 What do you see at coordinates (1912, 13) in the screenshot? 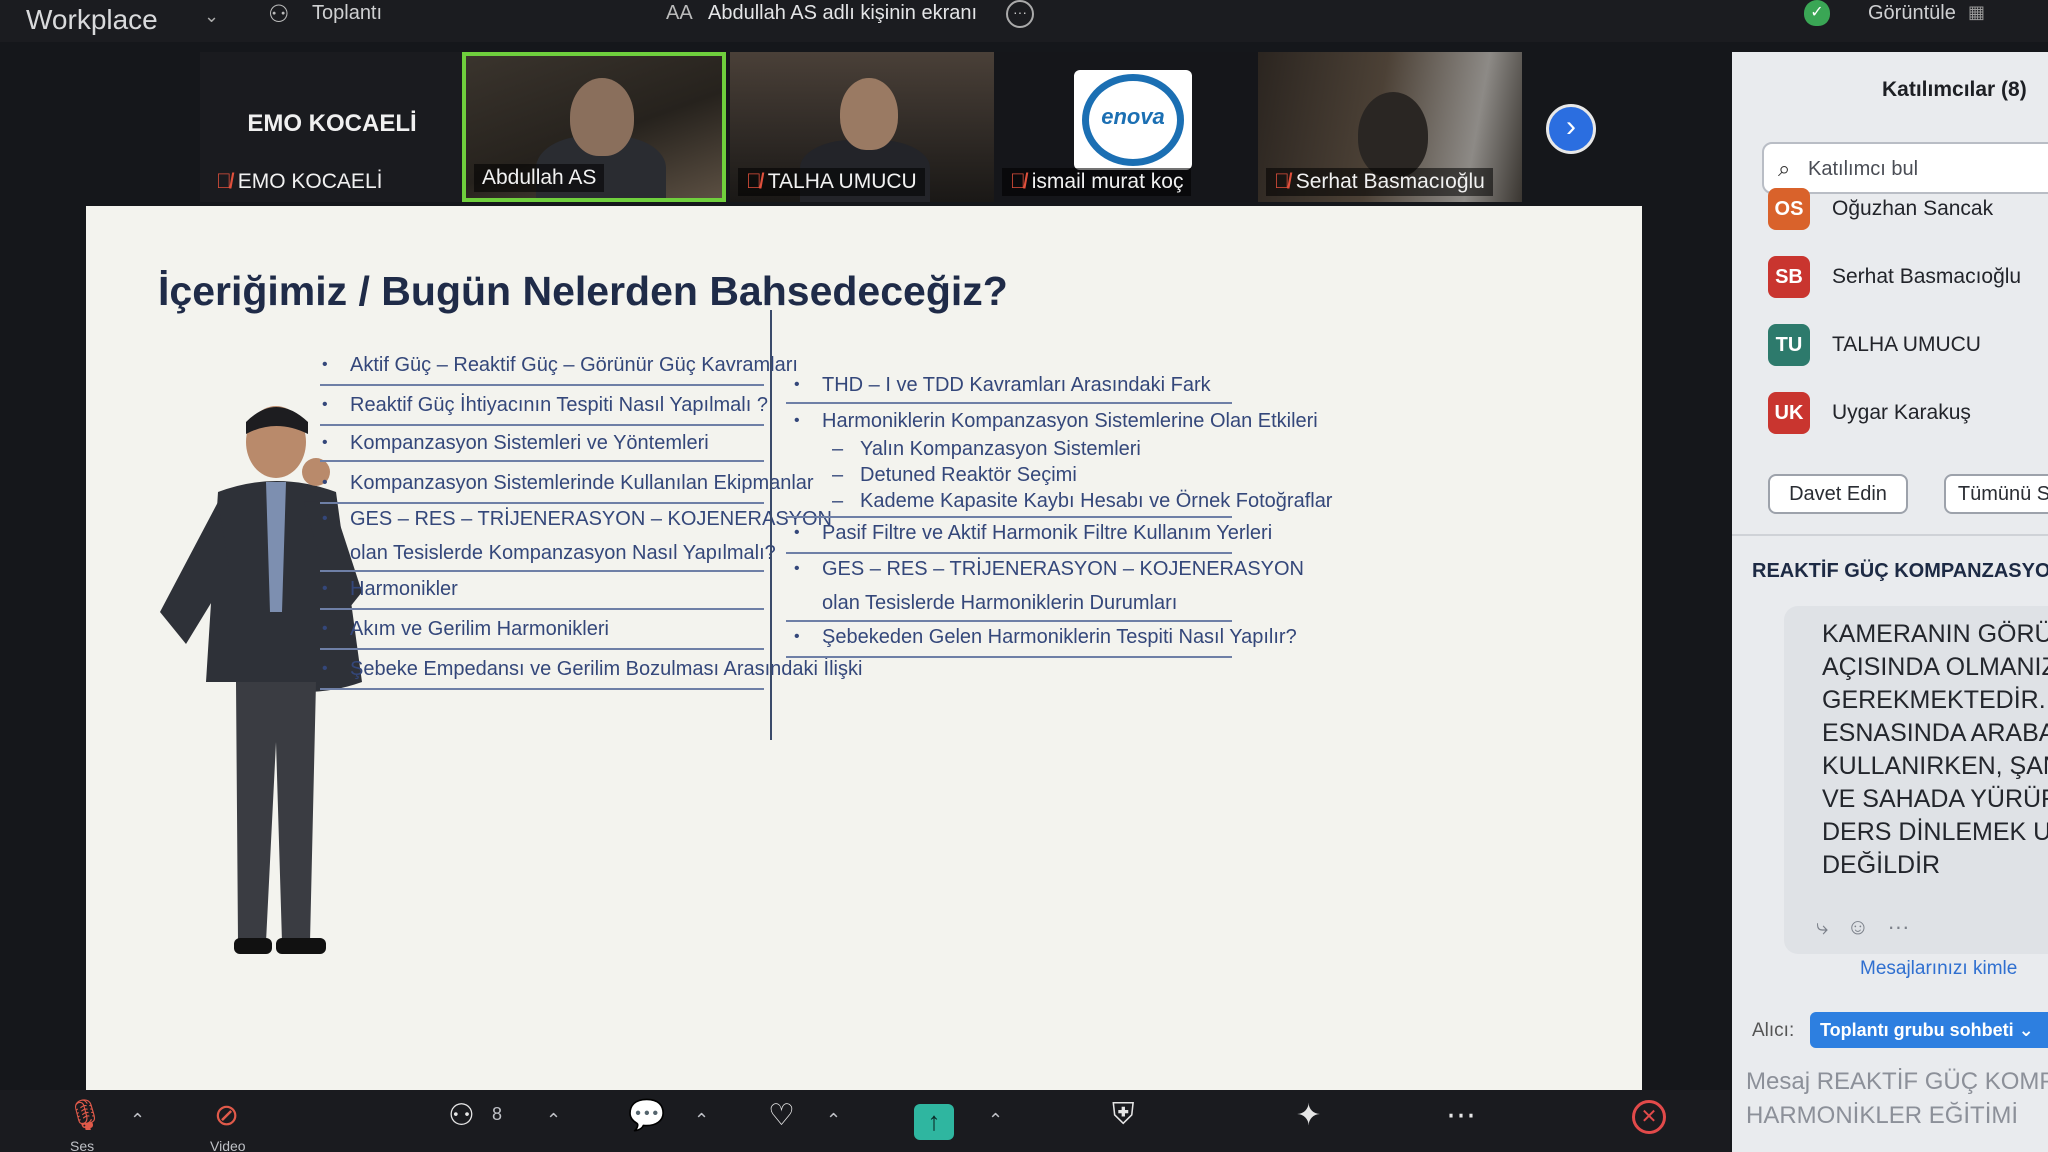
I see `view-button: Görüntüle` at bounding box center [1912, 13].